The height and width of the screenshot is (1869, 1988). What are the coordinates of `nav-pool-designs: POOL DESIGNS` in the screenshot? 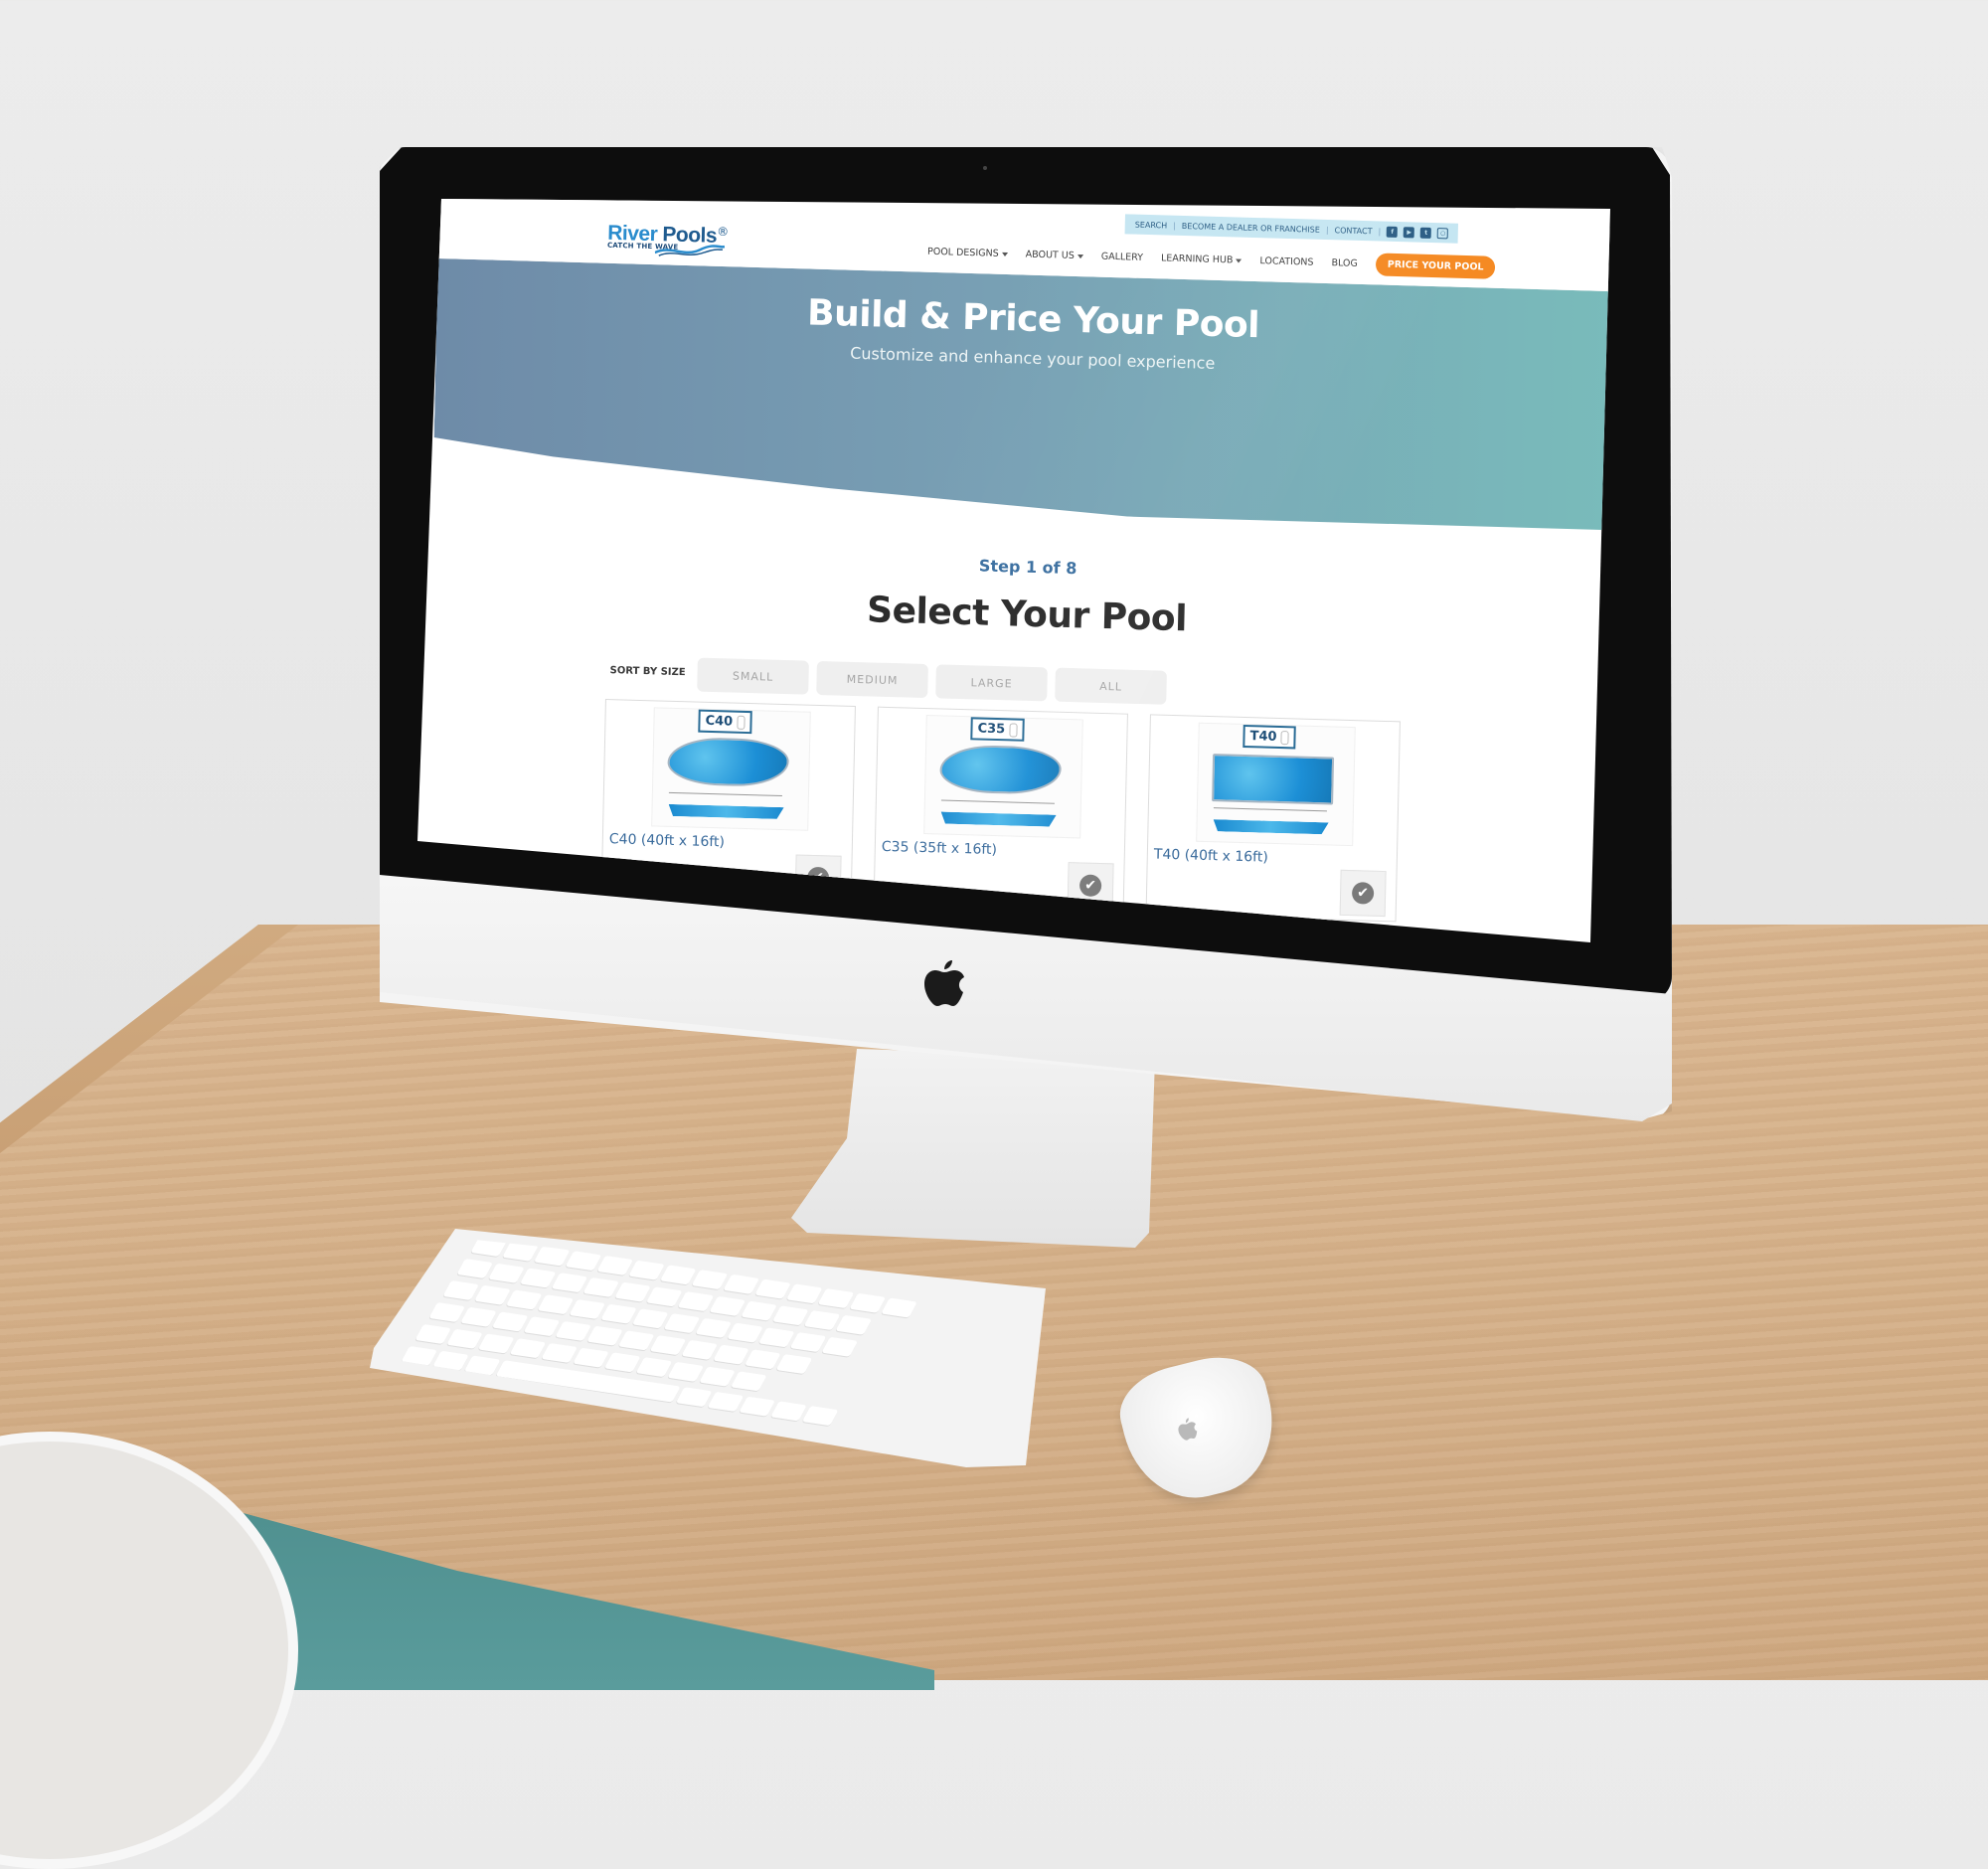 It's located at (967, 253).